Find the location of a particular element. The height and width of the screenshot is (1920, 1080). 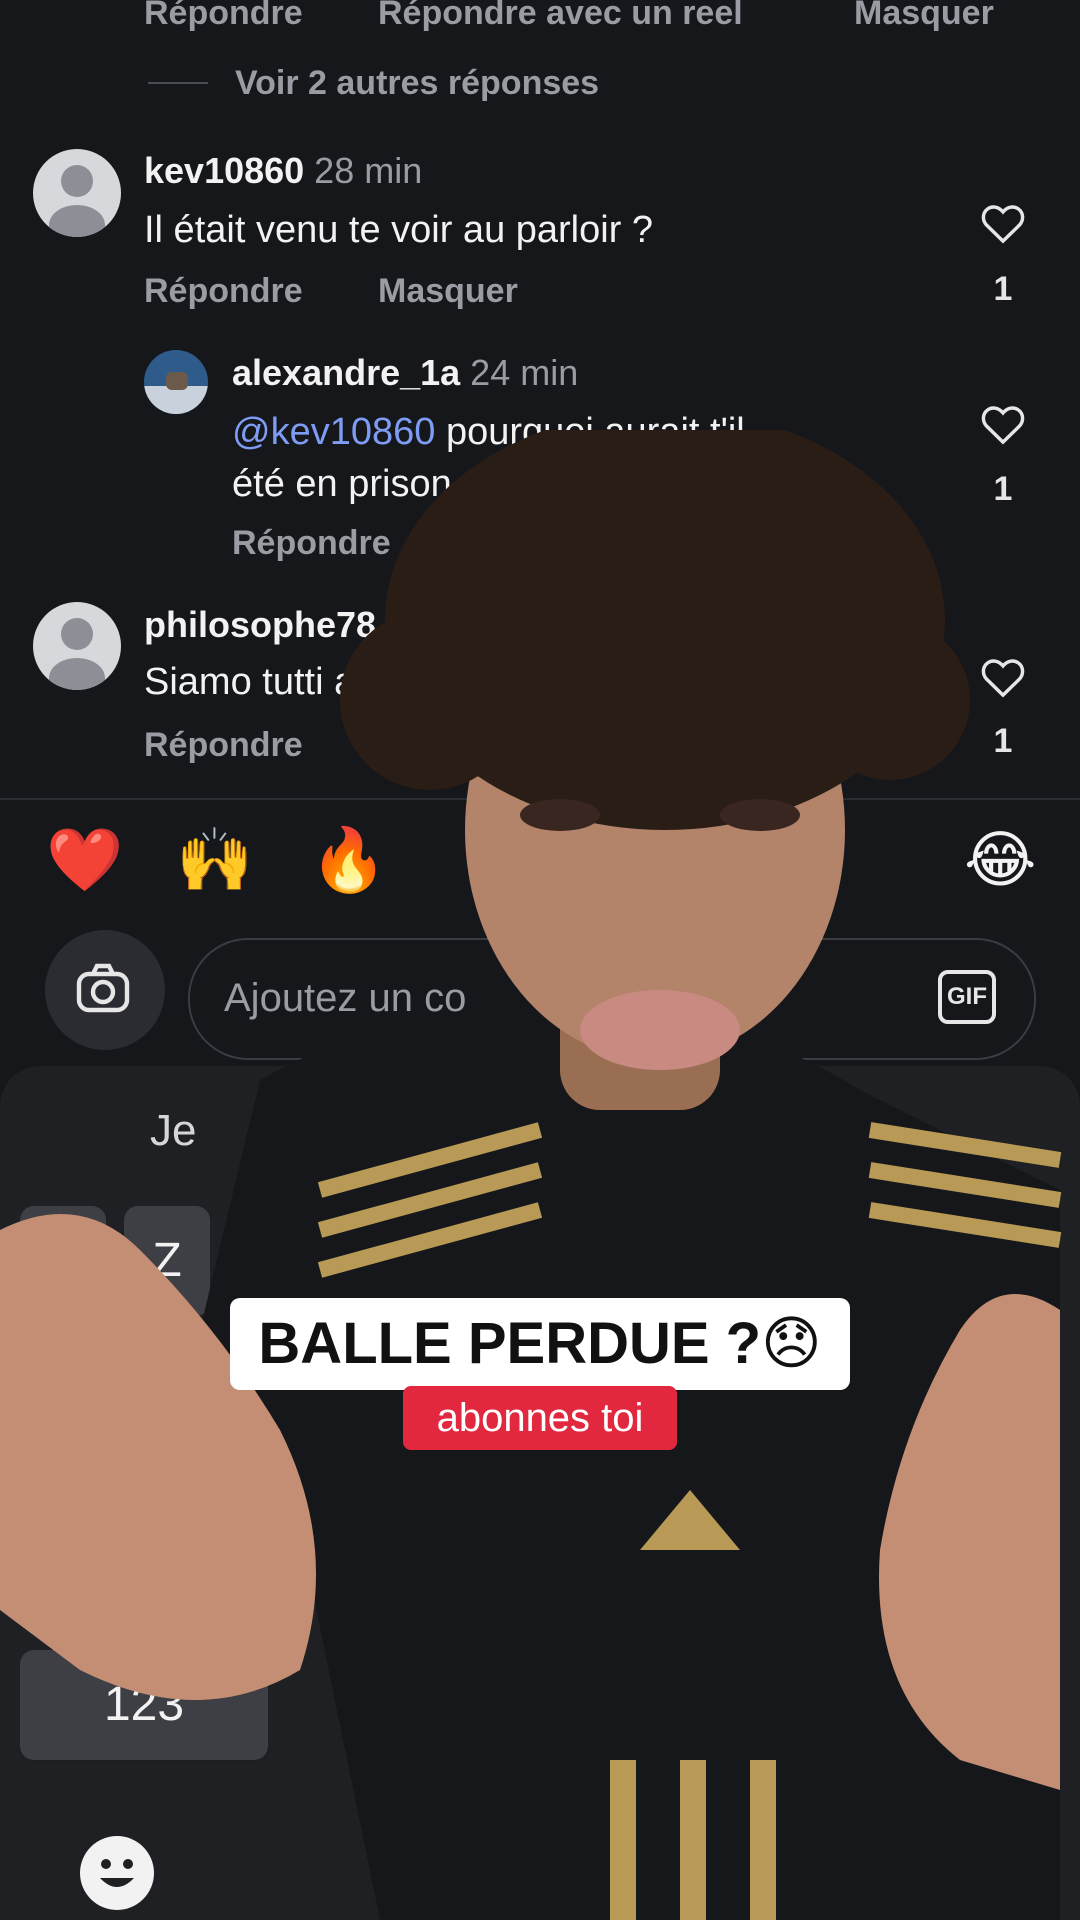

comment-text: Il était venu te voir au parloir ? is located at coordinates (399, 230).